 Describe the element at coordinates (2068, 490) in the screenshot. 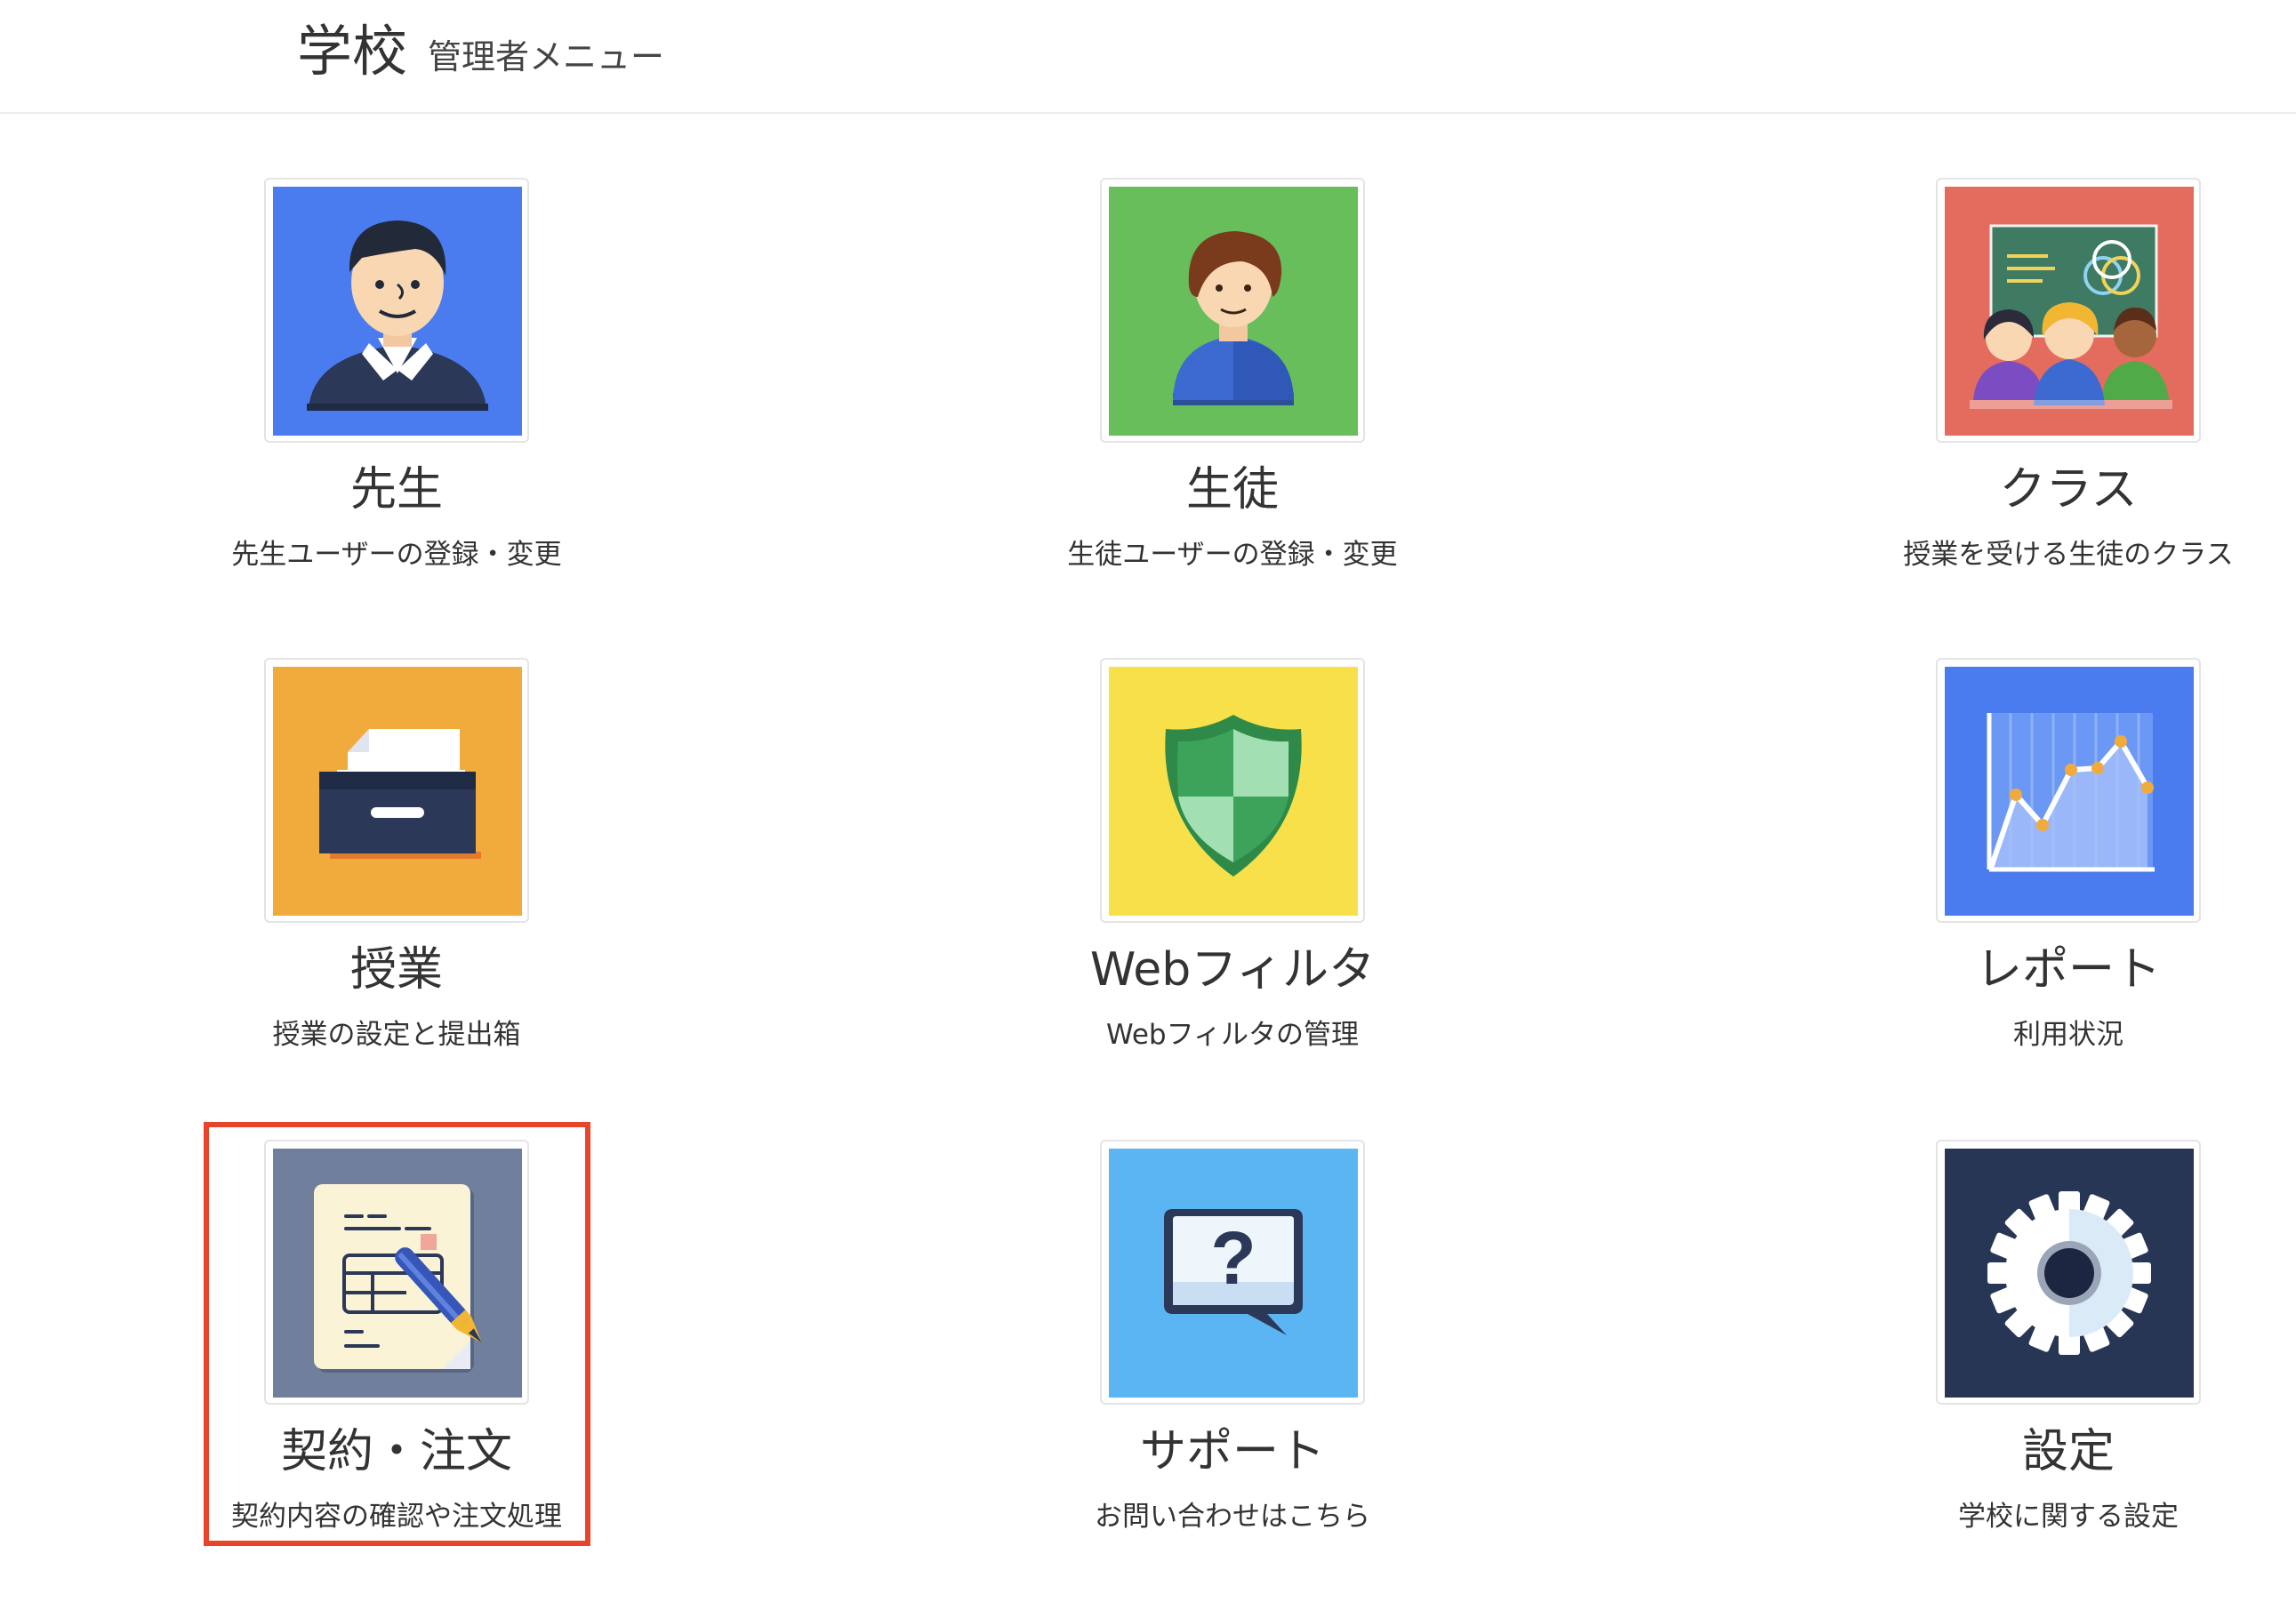

I see `tile-label: クラス` at that location.